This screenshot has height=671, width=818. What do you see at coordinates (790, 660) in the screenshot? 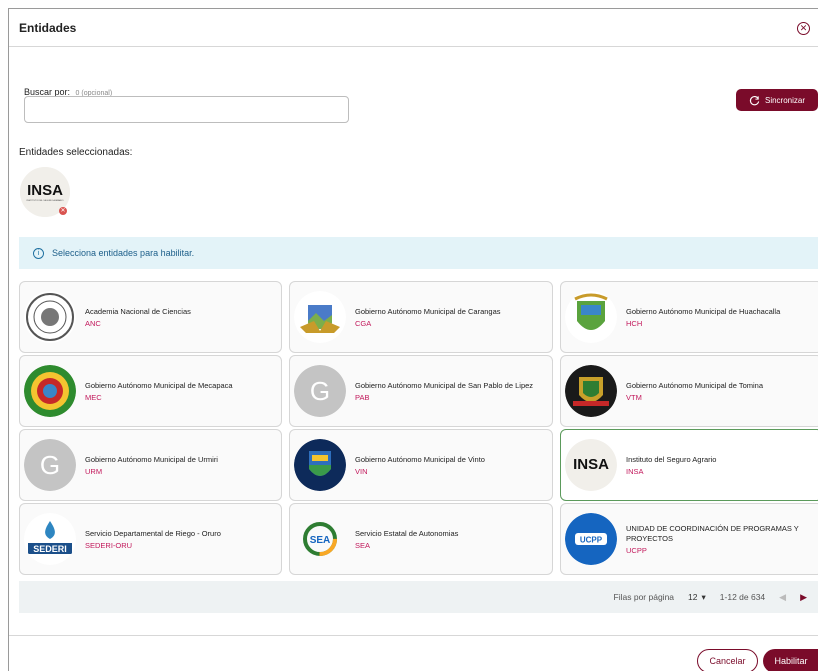
I see `enable-button: Habilitar` at bounding box center [790, 660].